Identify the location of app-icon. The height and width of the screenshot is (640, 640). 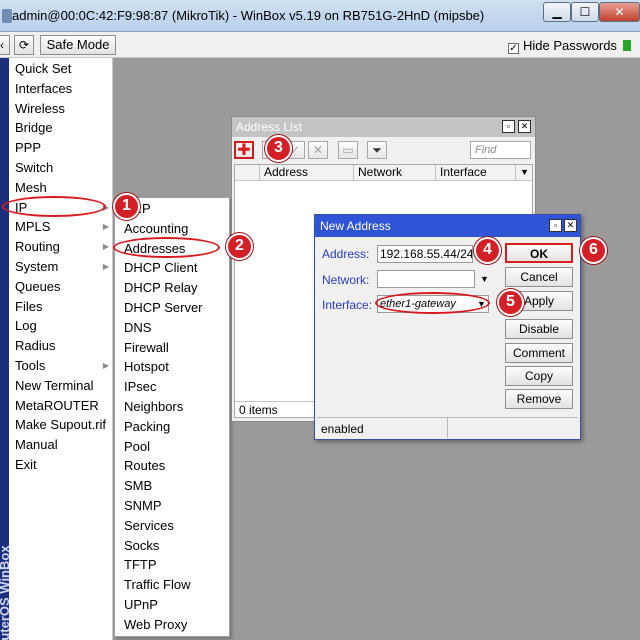
(7, 16).